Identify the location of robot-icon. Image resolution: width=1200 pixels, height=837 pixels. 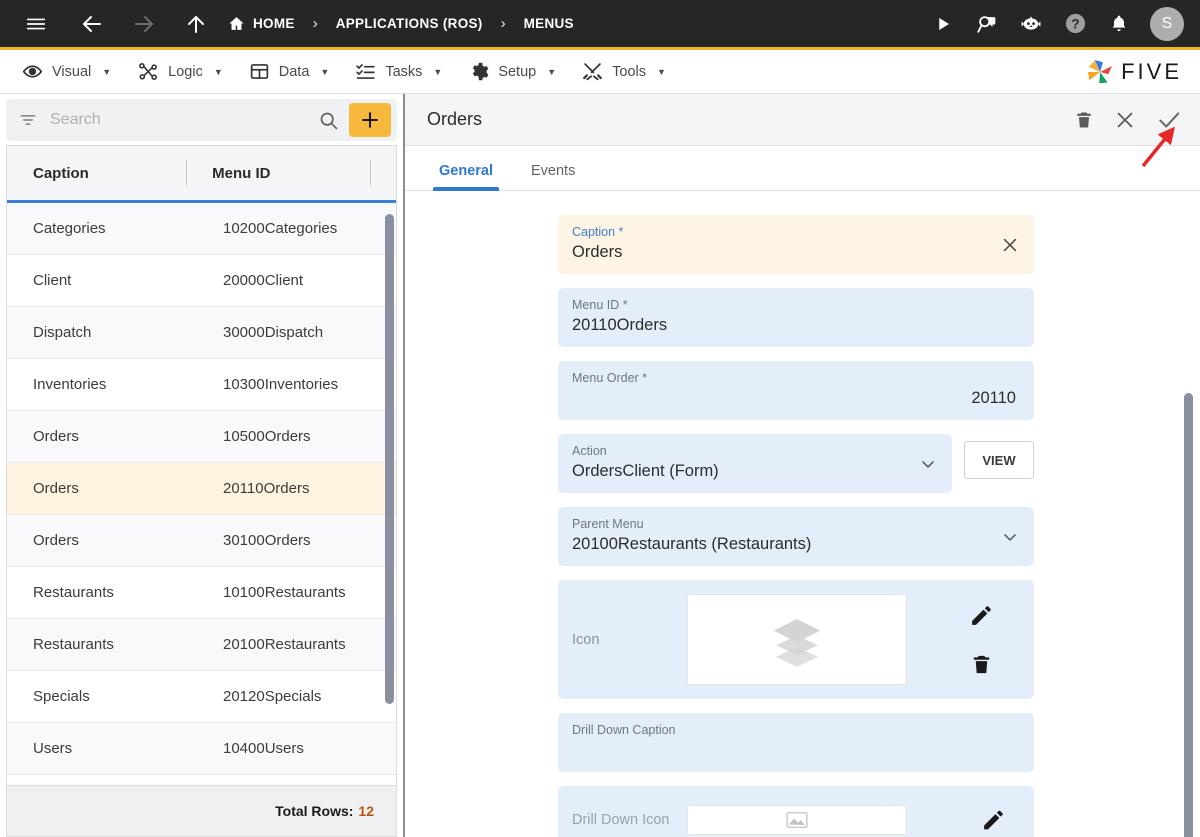
(1031, 24).